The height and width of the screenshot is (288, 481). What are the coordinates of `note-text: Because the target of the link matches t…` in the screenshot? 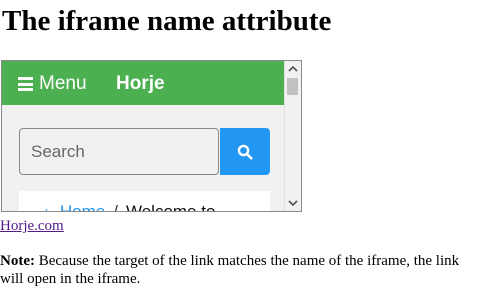 It's located at (230, 270).